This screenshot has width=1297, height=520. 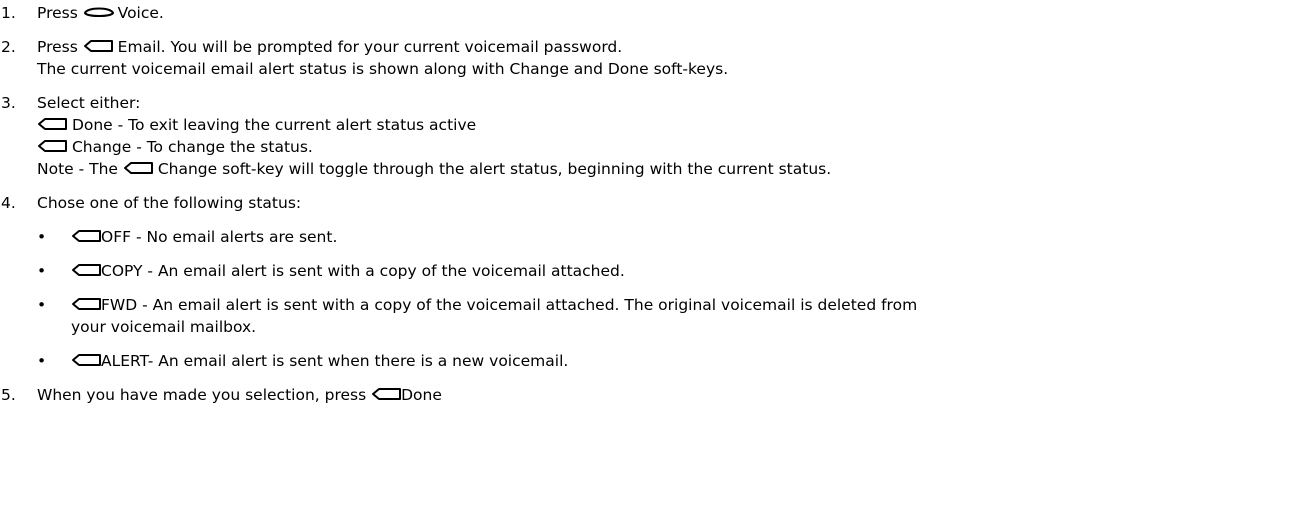 I want to click on step-number: 3., so click(x=8, y=103).